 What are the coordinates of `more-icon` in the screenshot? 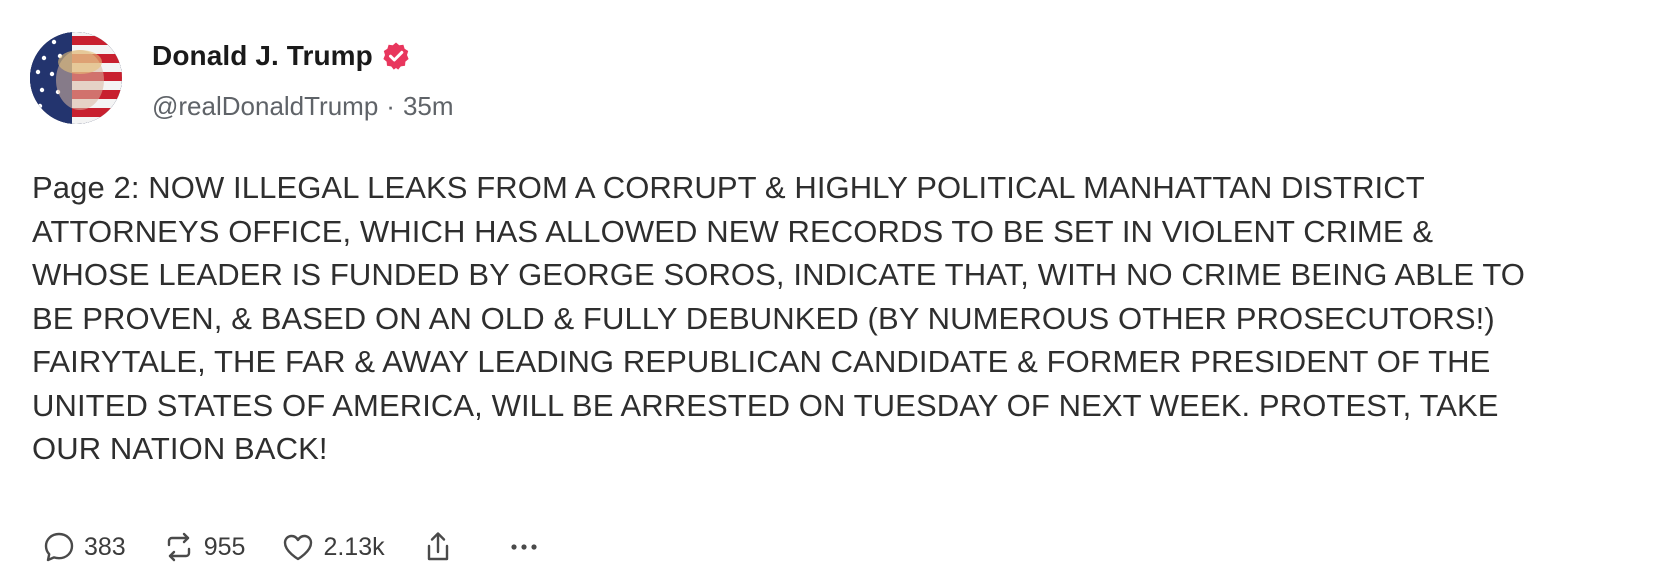 It's located at (524, 547).